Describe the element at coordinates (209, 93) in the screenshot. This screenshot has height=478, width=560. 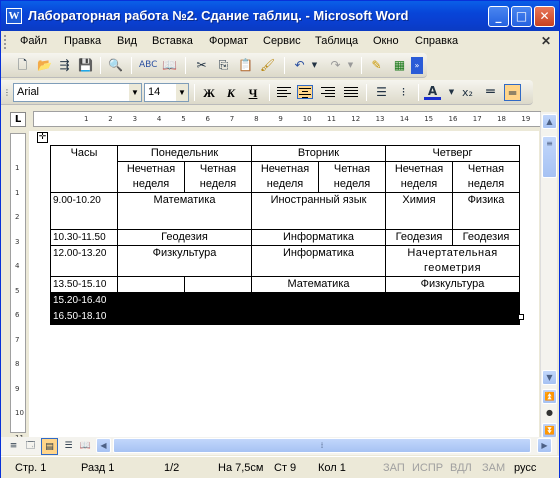
I see `bold-button: Ж` at that location.